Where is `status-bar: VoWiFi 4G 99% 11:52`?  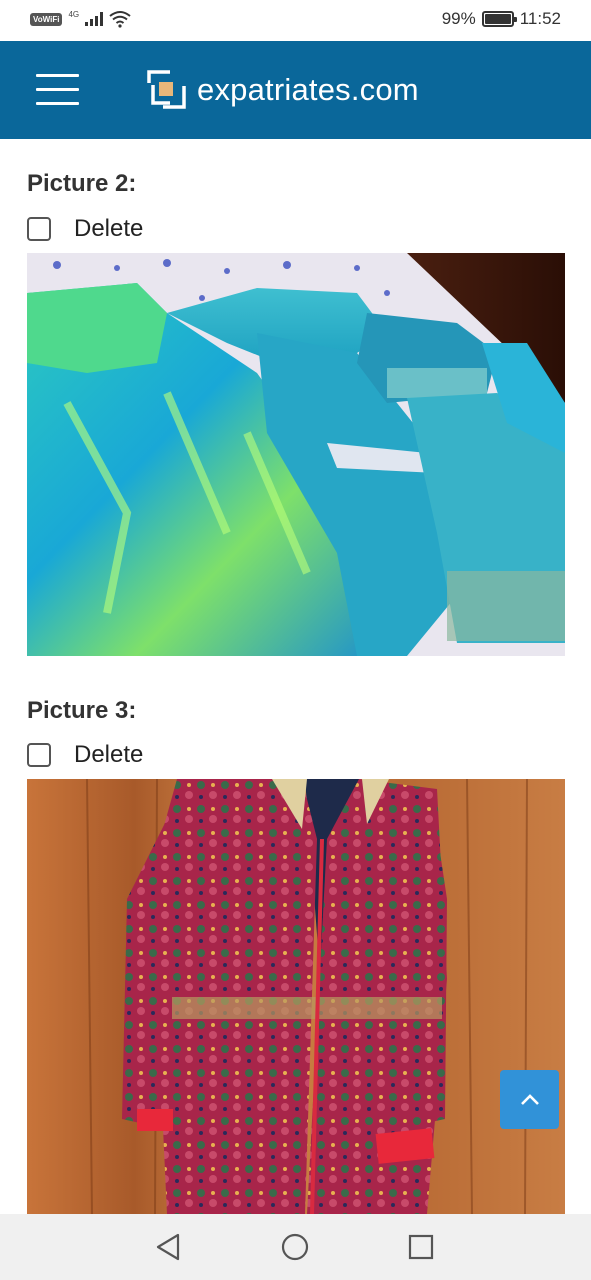 status-bar: VoWiFi 4G 99% 11:52 is located at coordinates (295, 20).